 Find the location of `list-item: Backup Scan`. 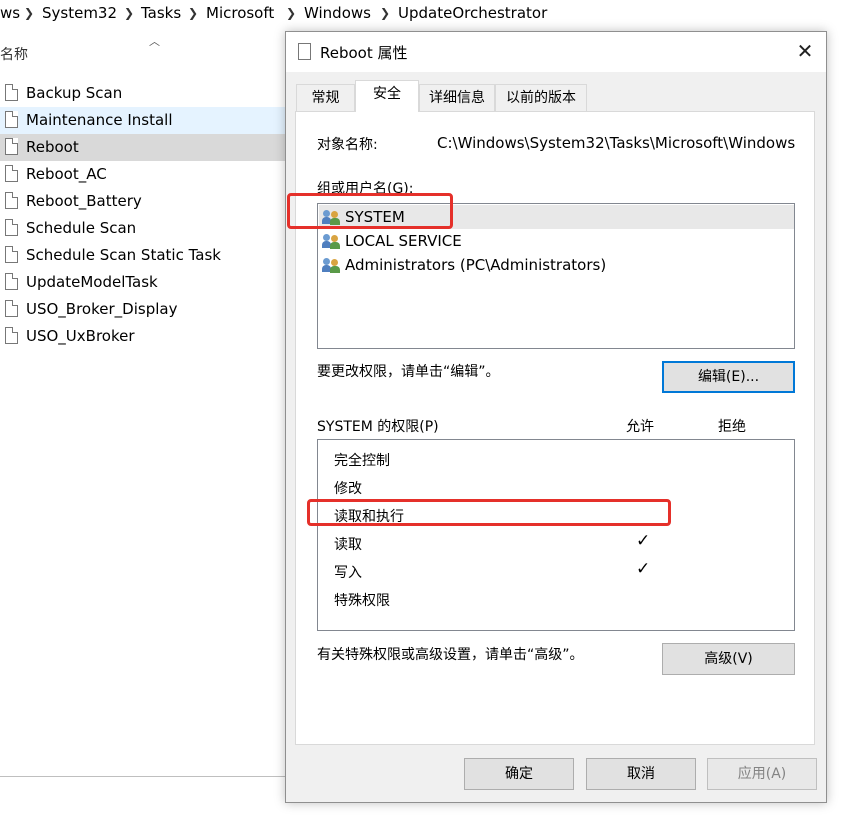

list-item: Backup Scan is located at coordinates (142, 93).